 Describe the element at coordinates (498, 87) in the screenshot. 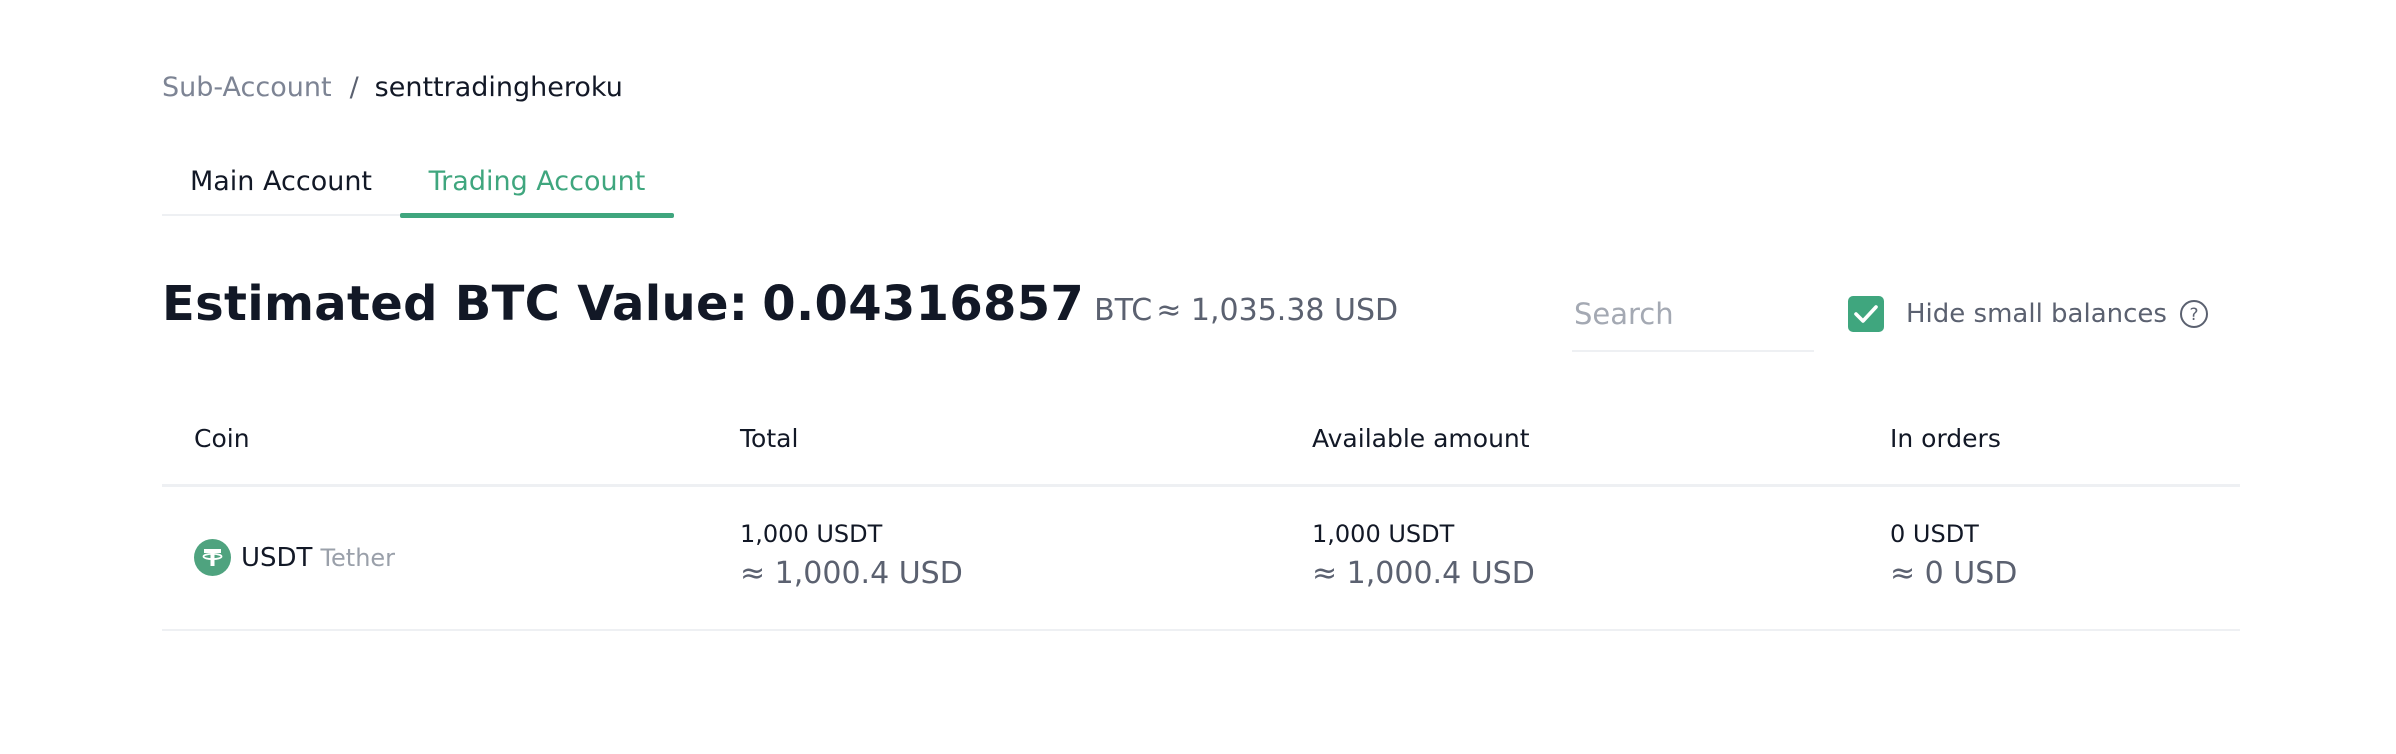

I see `breadcrumb-current: senttradingheroku` at that location.